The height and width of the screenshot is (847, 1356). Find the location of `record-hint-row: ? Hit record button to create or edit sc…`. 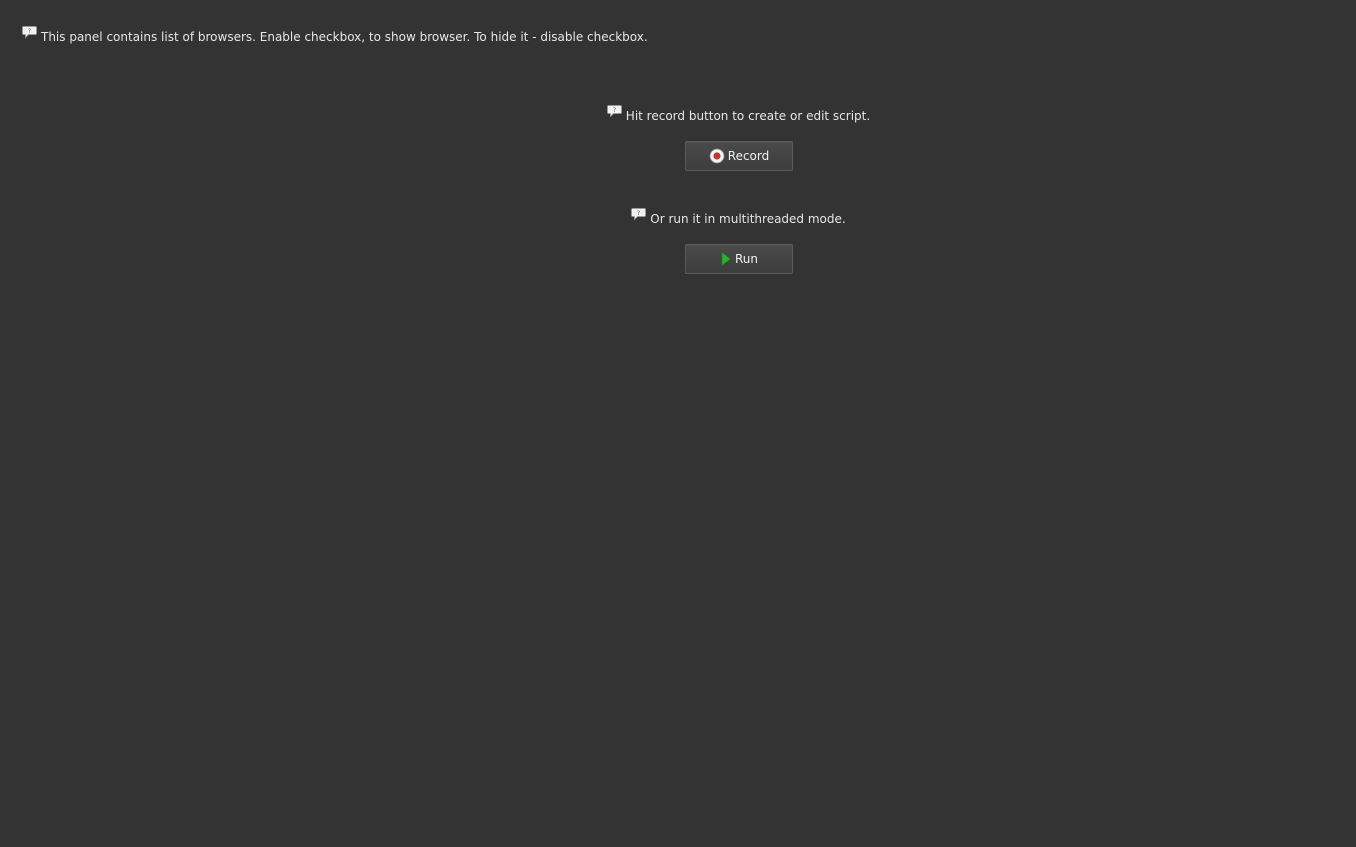

record-hint-row: ? Hit record button to create or edit sc… is located at coordinates (738, 114).